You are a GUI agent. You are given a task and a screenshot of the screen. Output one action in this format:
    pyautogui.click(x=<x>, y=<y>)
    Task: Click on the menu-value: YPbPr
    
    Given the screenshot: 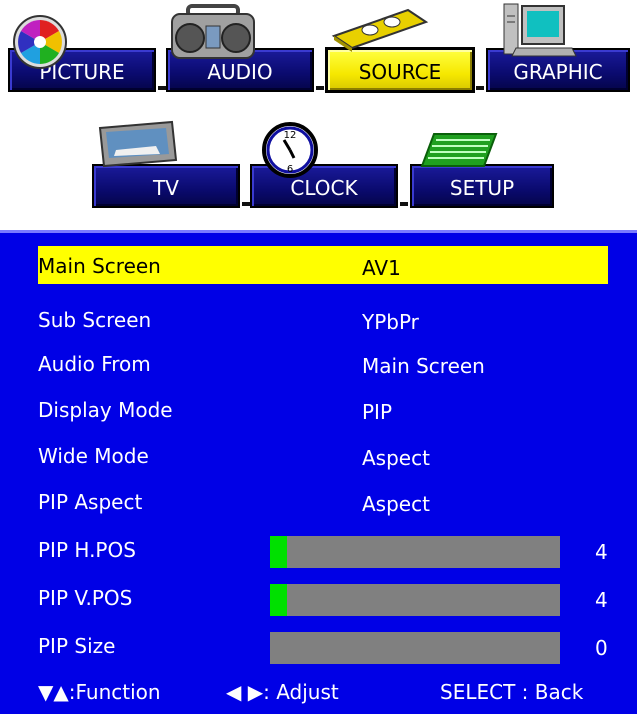 What is the action you would take?
    pyautogui.click(x=390, y=322)
    